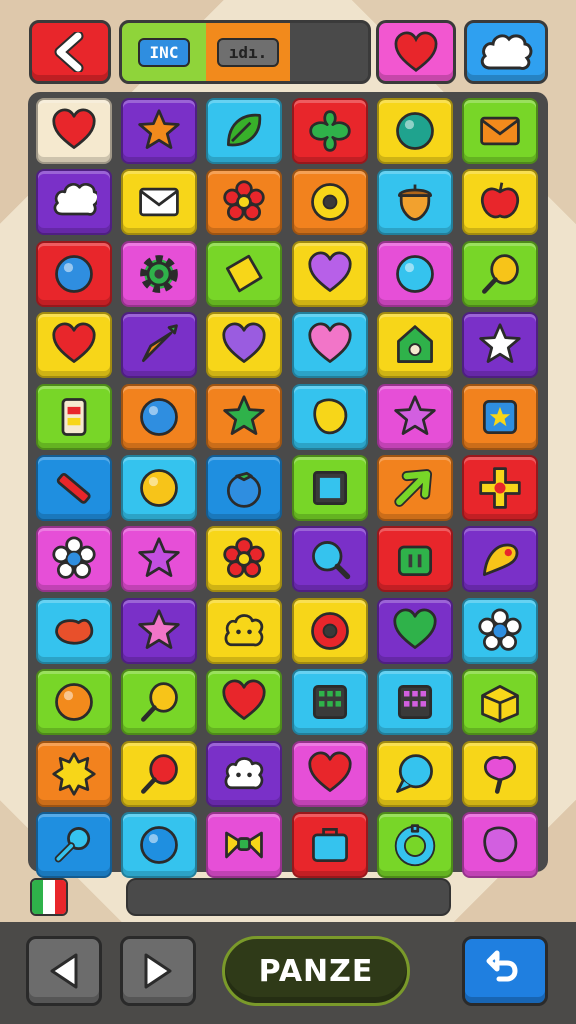 This screenshot has height=1024, width=576. I want to click on tile-gear, so click(159, 273).